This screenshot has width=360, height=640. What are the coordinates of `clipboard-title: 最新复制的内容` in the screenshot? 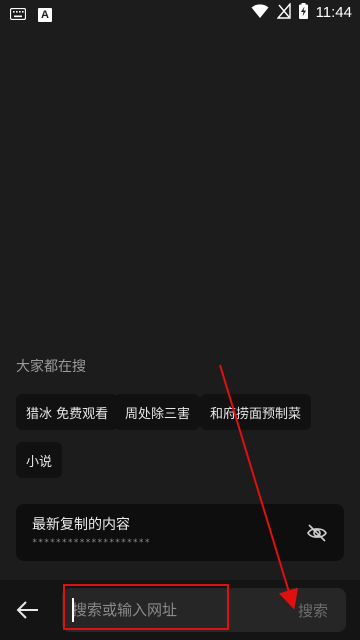 It's located at (81, 525).